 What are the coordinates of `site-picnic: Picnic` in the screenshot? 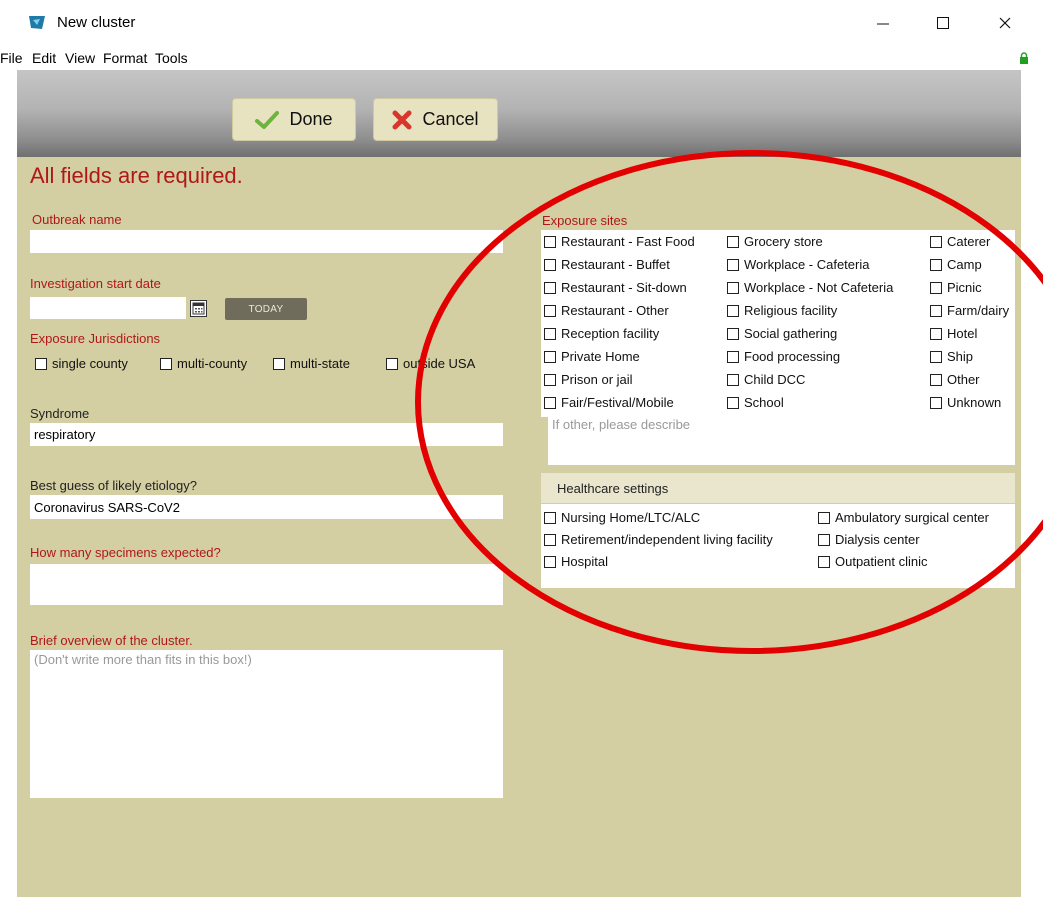 It's located at (956, 287).